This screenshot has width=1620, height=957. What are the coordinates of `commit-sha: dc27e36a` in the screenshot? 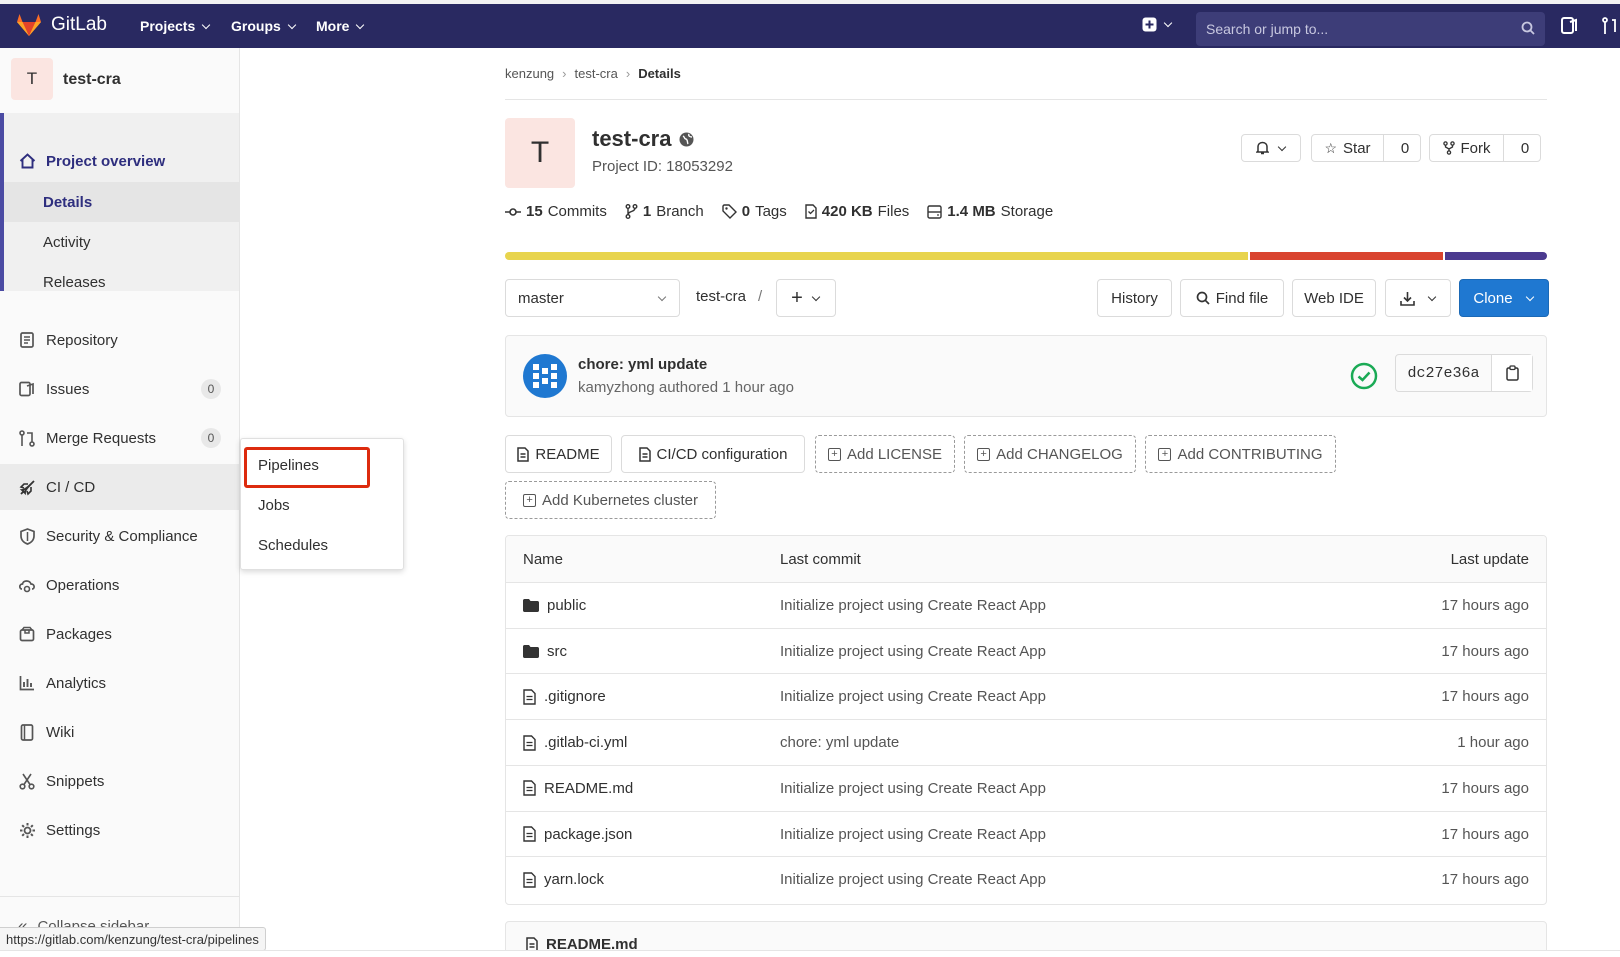 It's located at (1444, 373).